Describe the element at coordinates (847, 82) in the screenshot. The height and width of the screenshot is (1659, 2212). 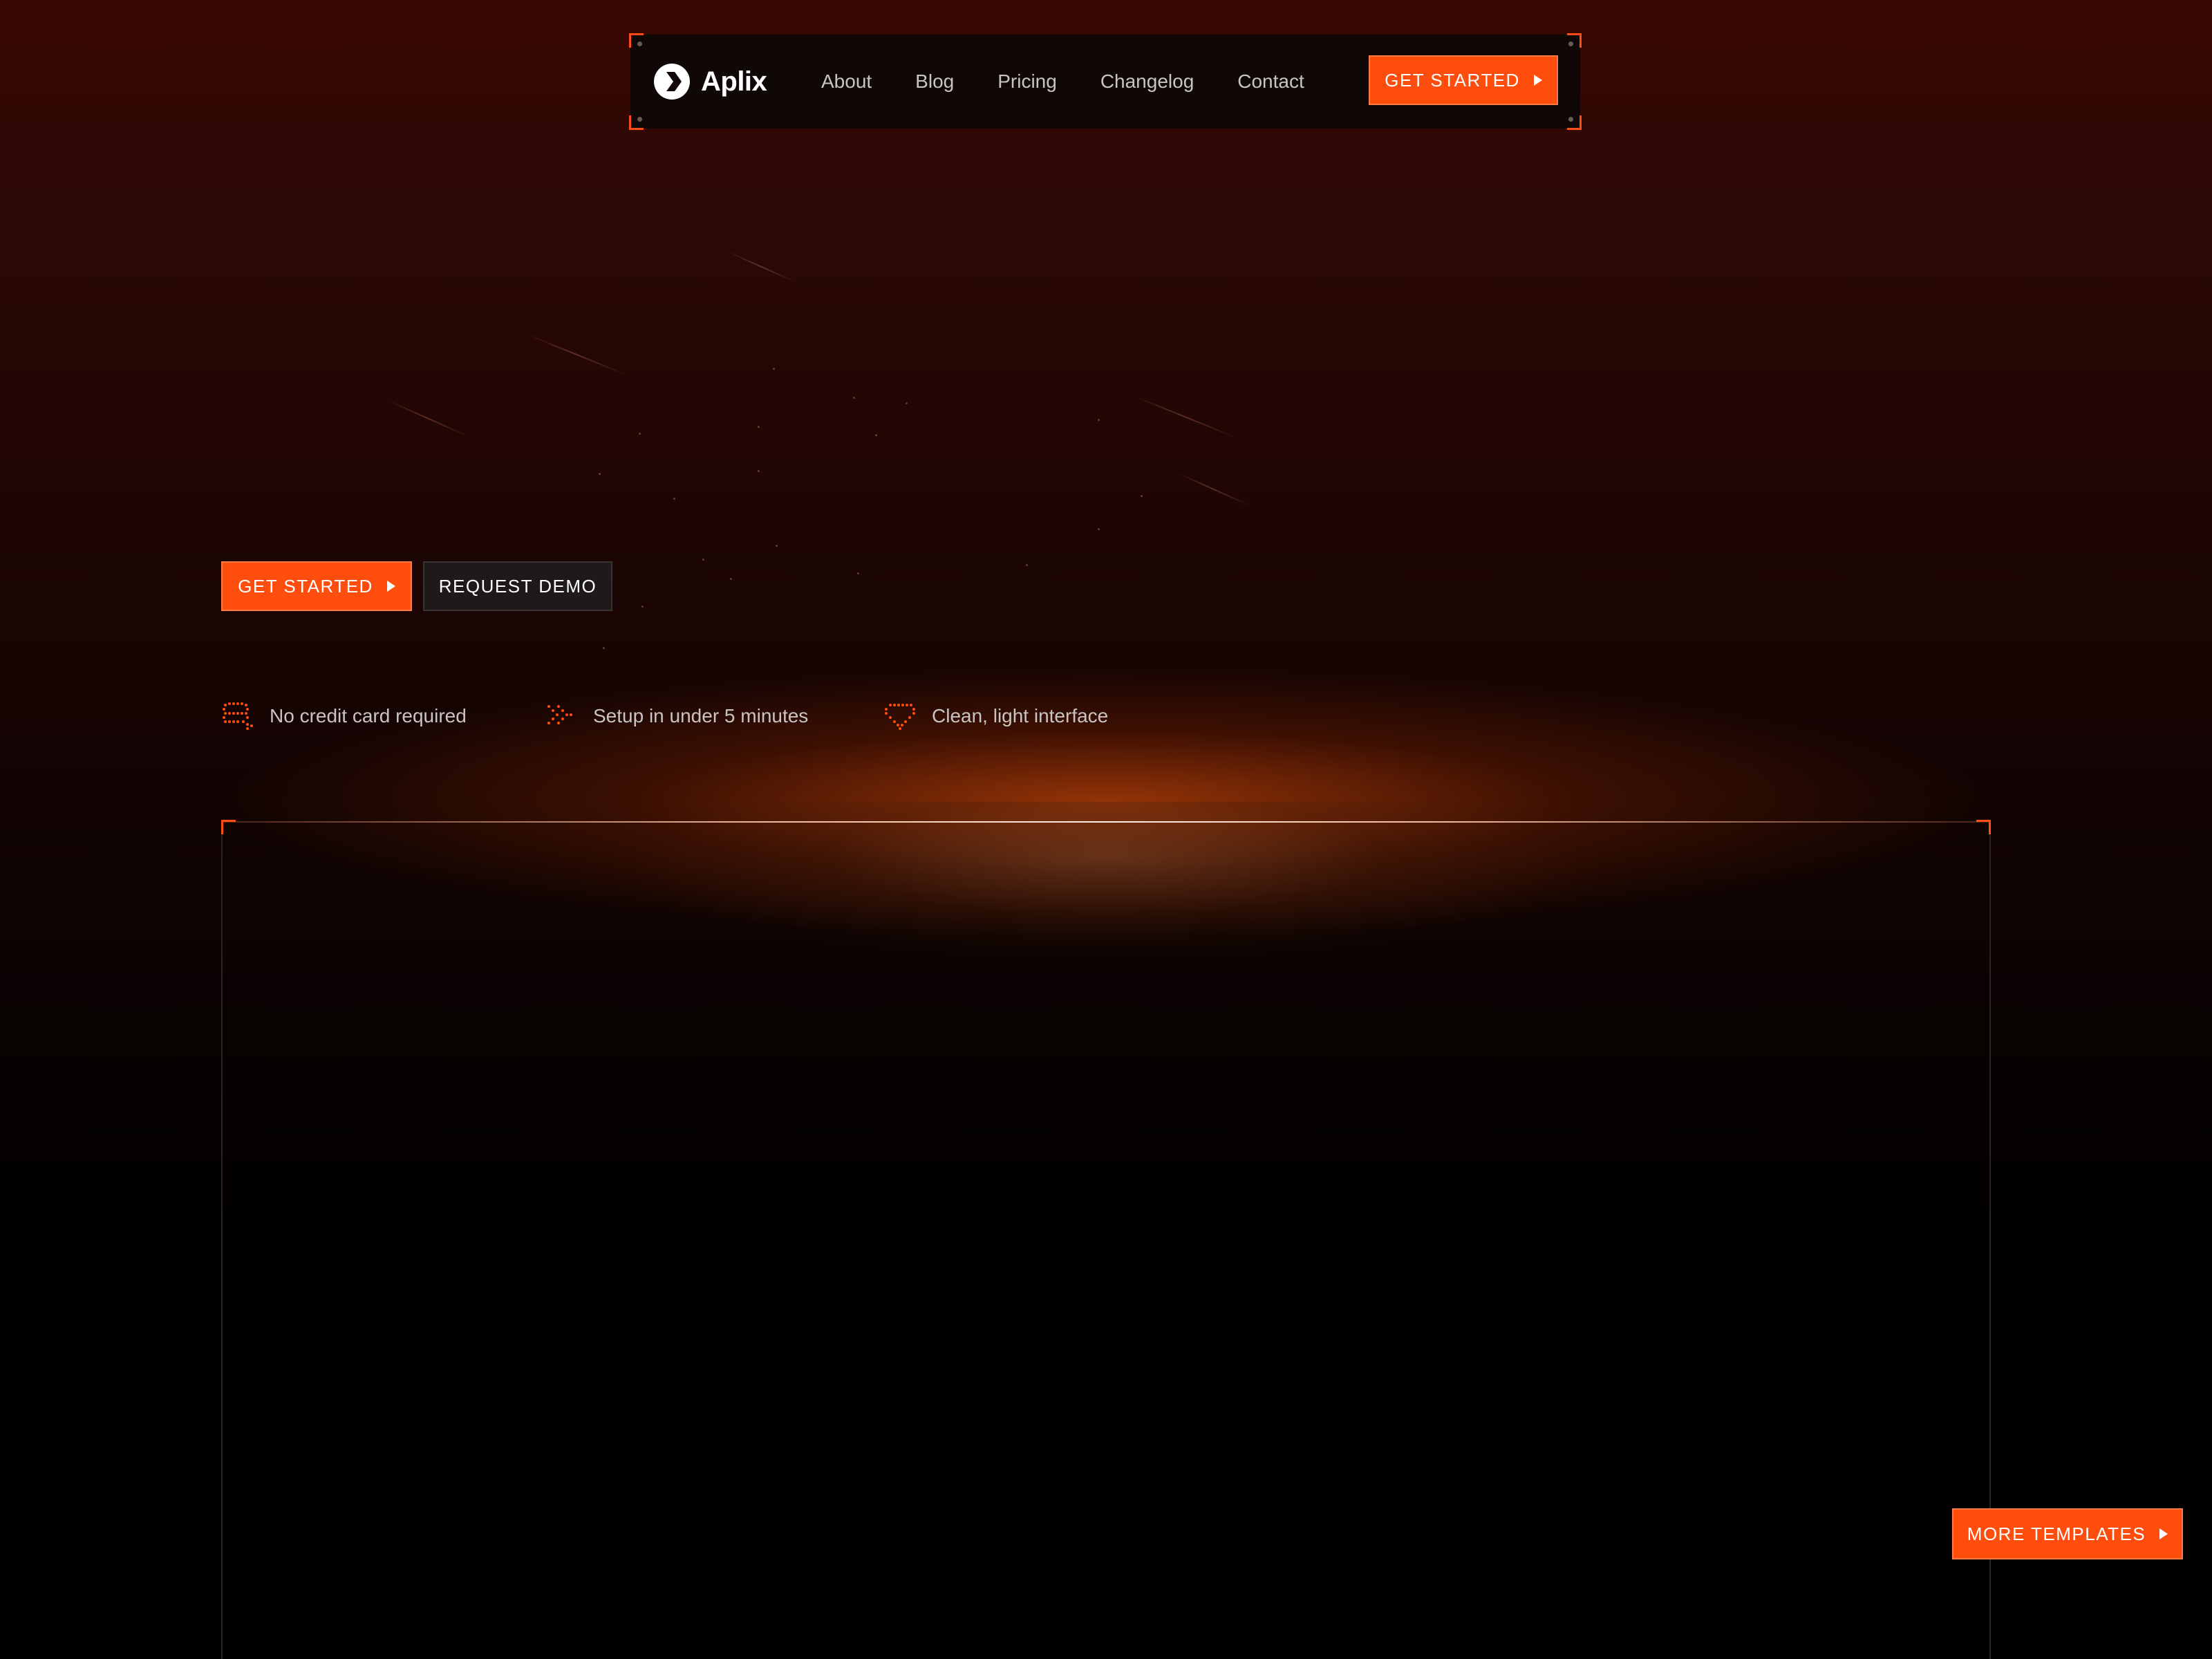
I see `nav-link-about: About` at that location.